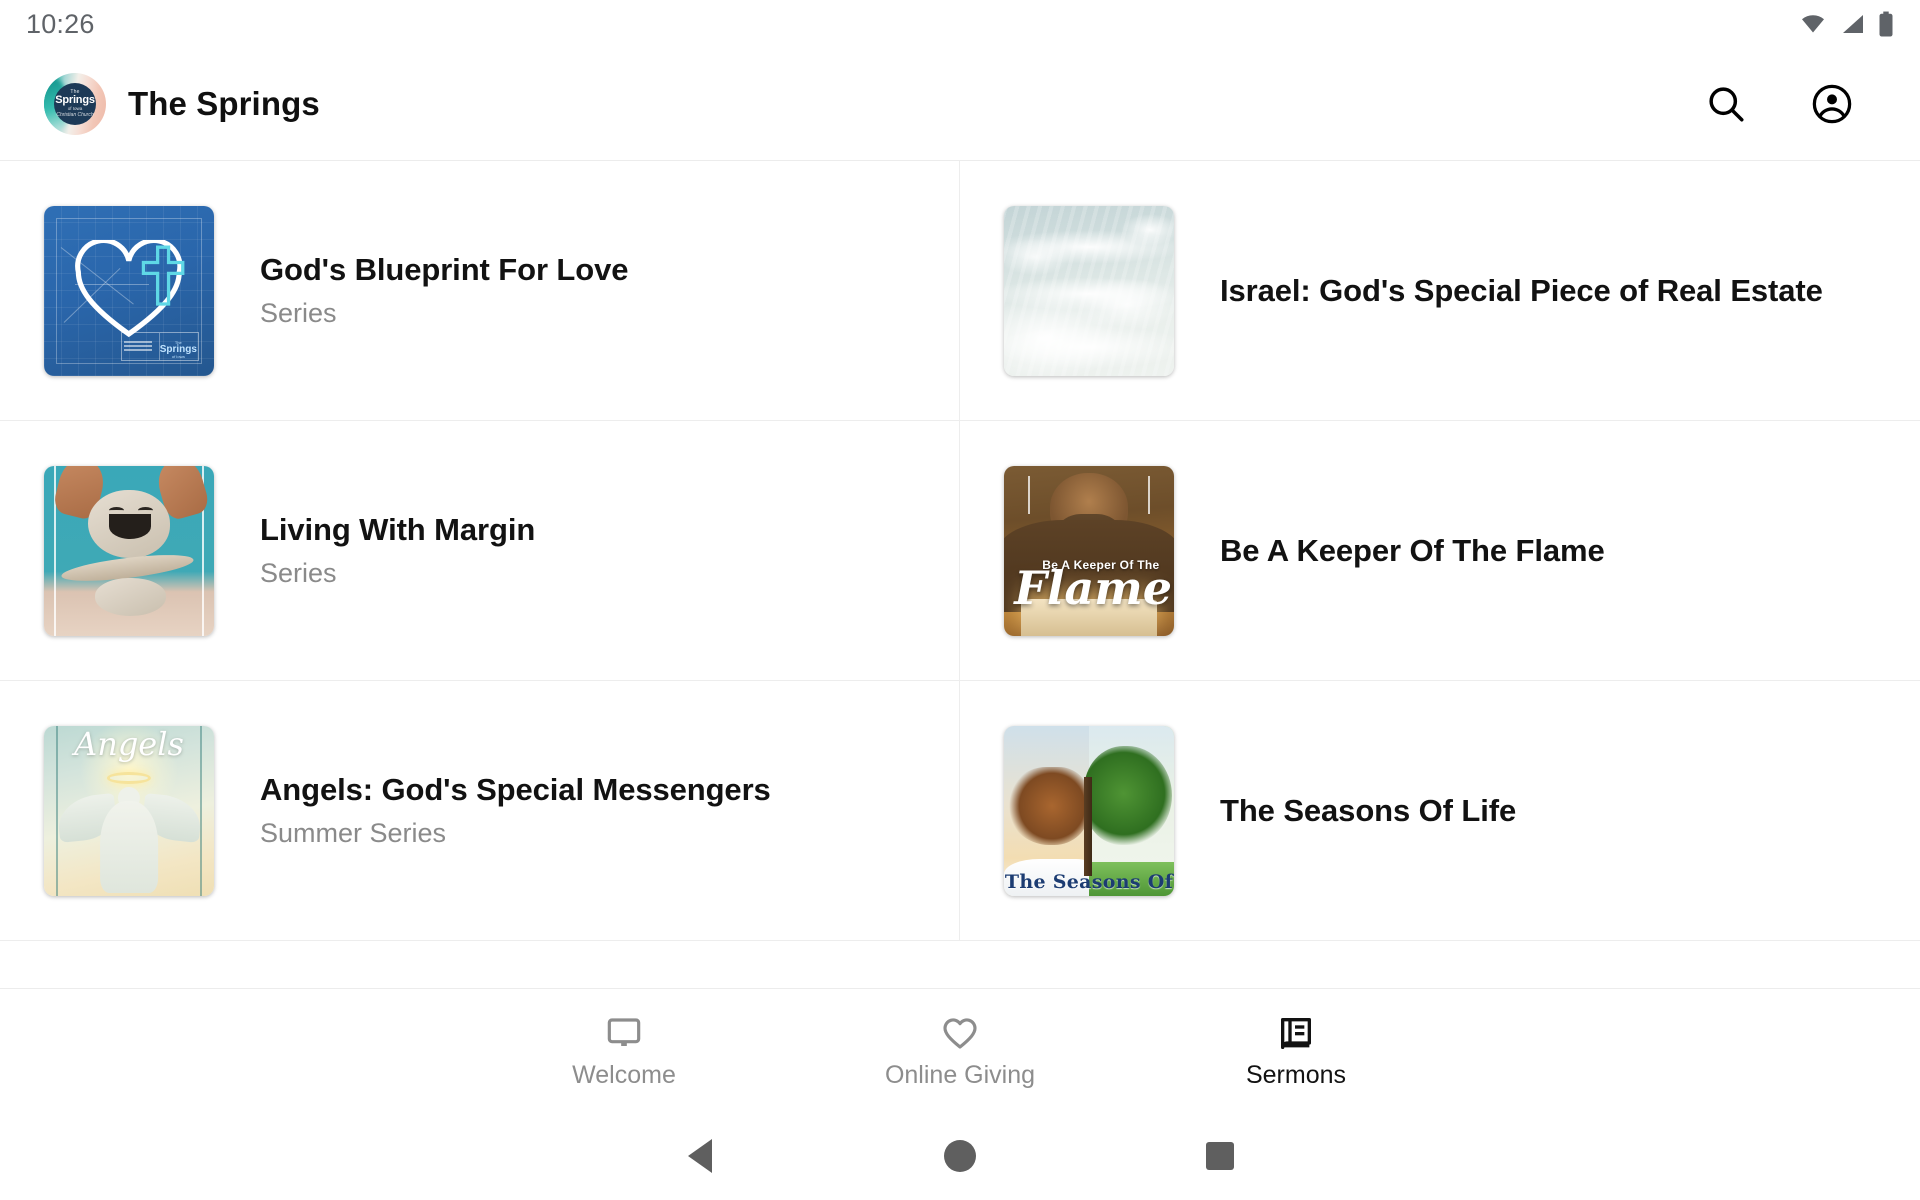 This screenshot has height=1200, width=1920. Describe the element at coordinates (1296, 1075) in the screenshot. I see `nav-tab-sermons-label: Sermons` at that location.